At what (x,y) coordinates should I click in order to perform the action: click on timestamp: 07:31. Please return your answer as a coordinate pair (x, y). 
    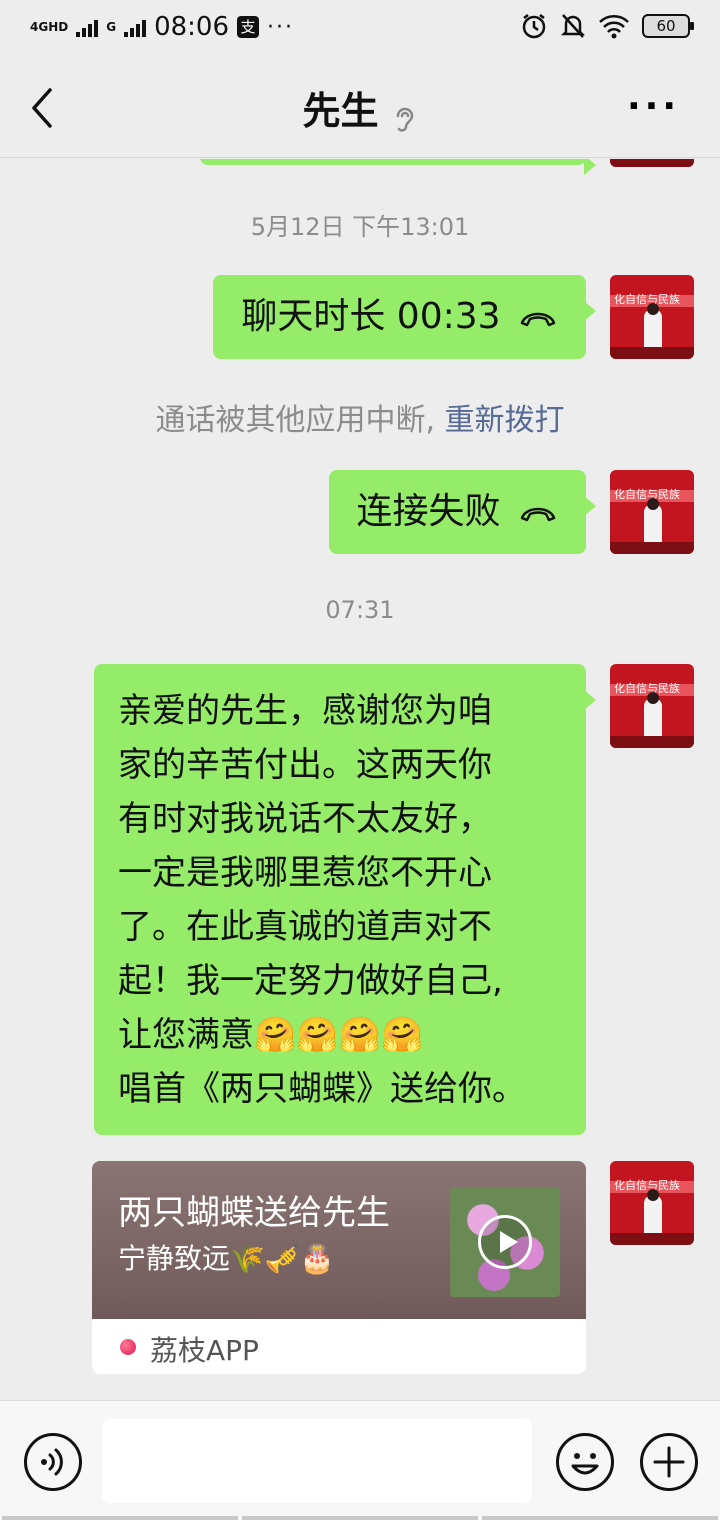
    Looking at the image, I should click on (360, 610).